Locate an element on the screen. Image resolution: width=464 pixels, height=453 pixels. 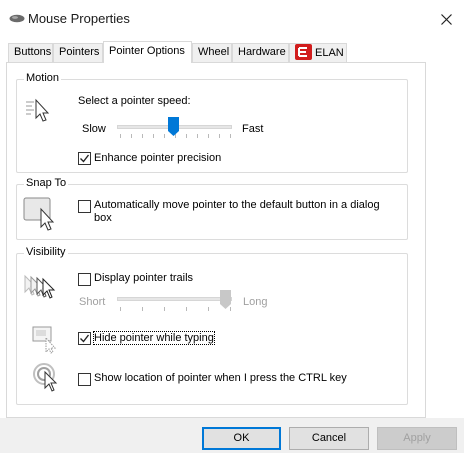
hide-pointer-checkbox is located at coordinates (84, 338).